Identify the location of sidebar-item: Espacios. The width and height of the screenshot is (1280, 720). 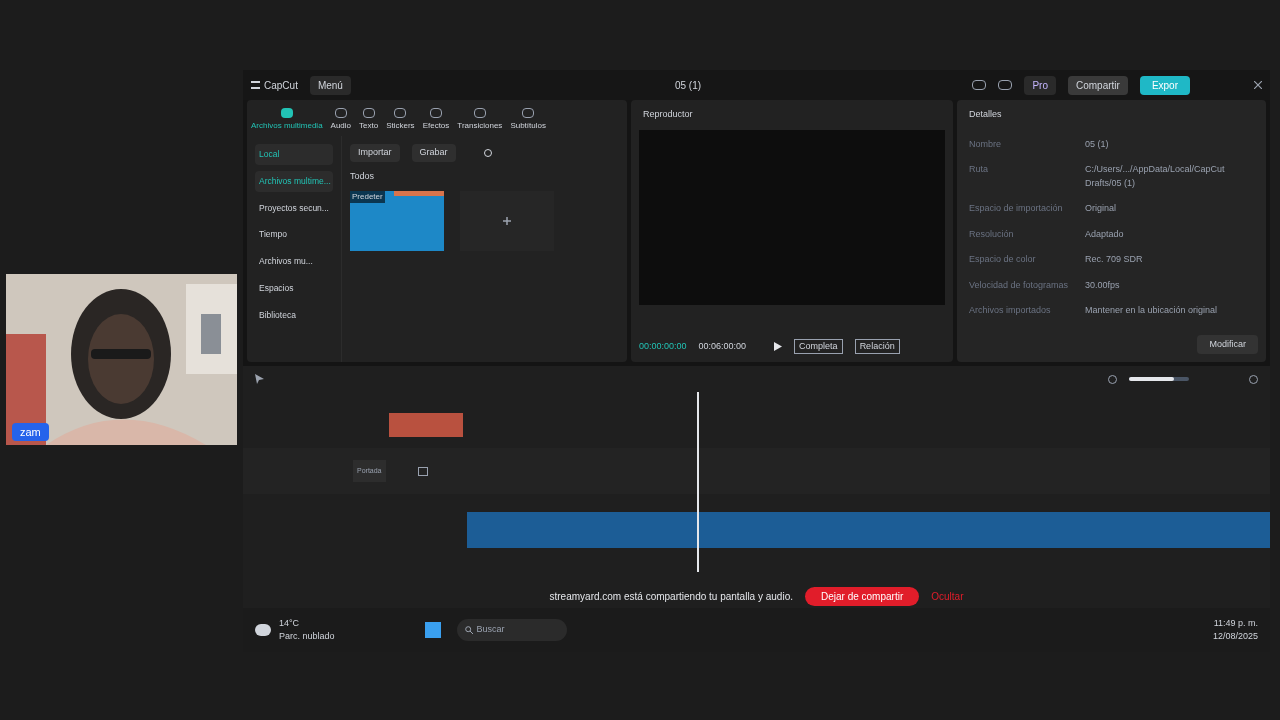
(294, 288).